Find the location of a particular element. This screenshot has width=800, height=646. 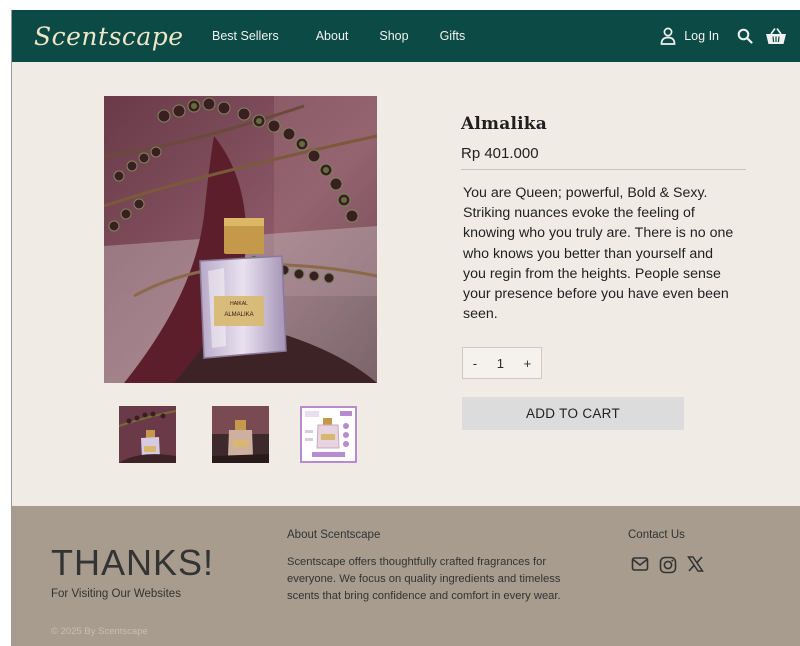

footer-social-links is located at coordinates (667, 565).